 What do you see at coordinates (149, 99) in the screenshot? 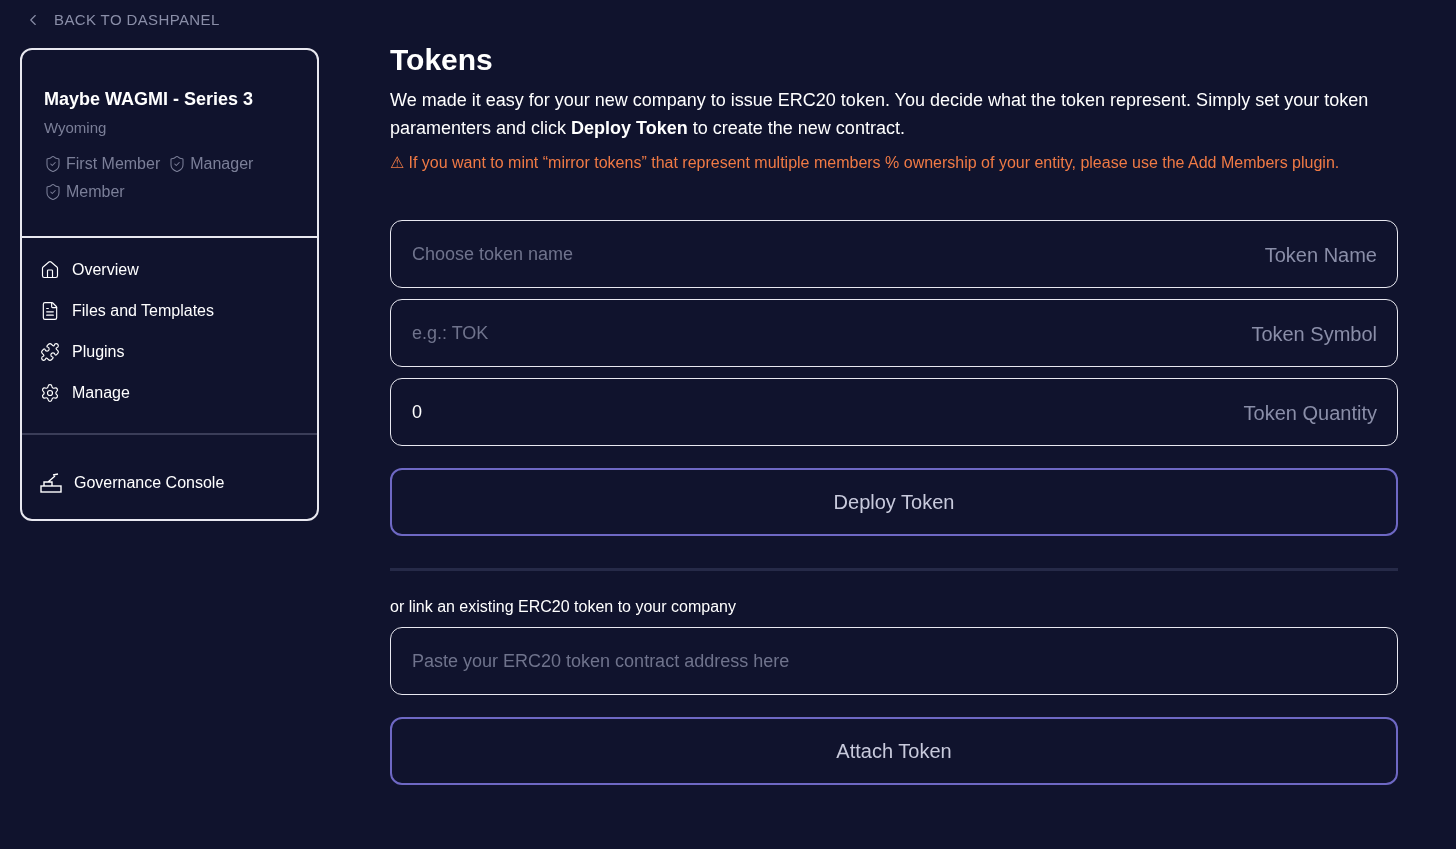
I see `entity-name: Maybe WAGMI - Series 3` at bounding box center [149, 99].